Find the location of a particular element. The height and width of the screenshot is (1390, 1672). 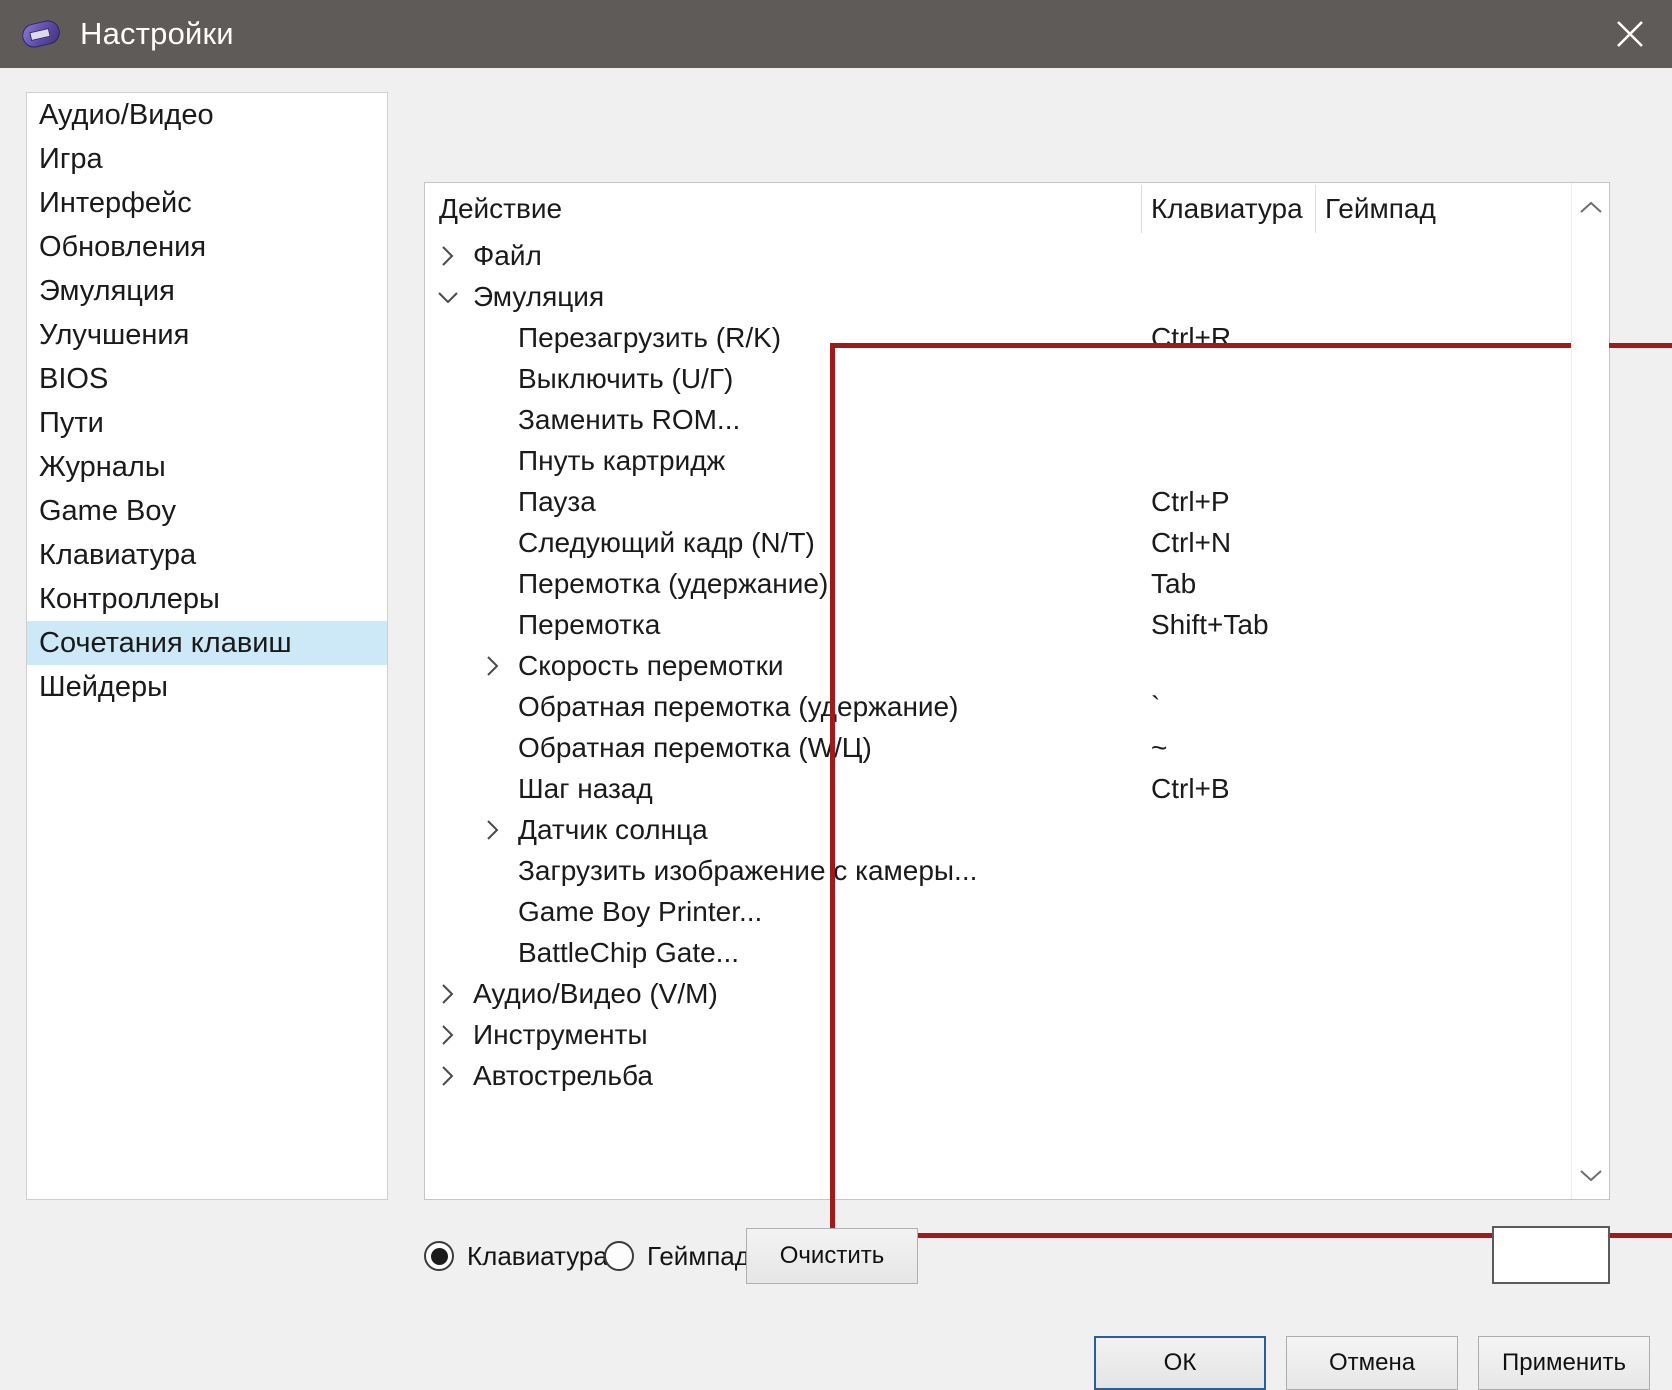

table-row: Датчик солнца is located at coordinates (980, 829).